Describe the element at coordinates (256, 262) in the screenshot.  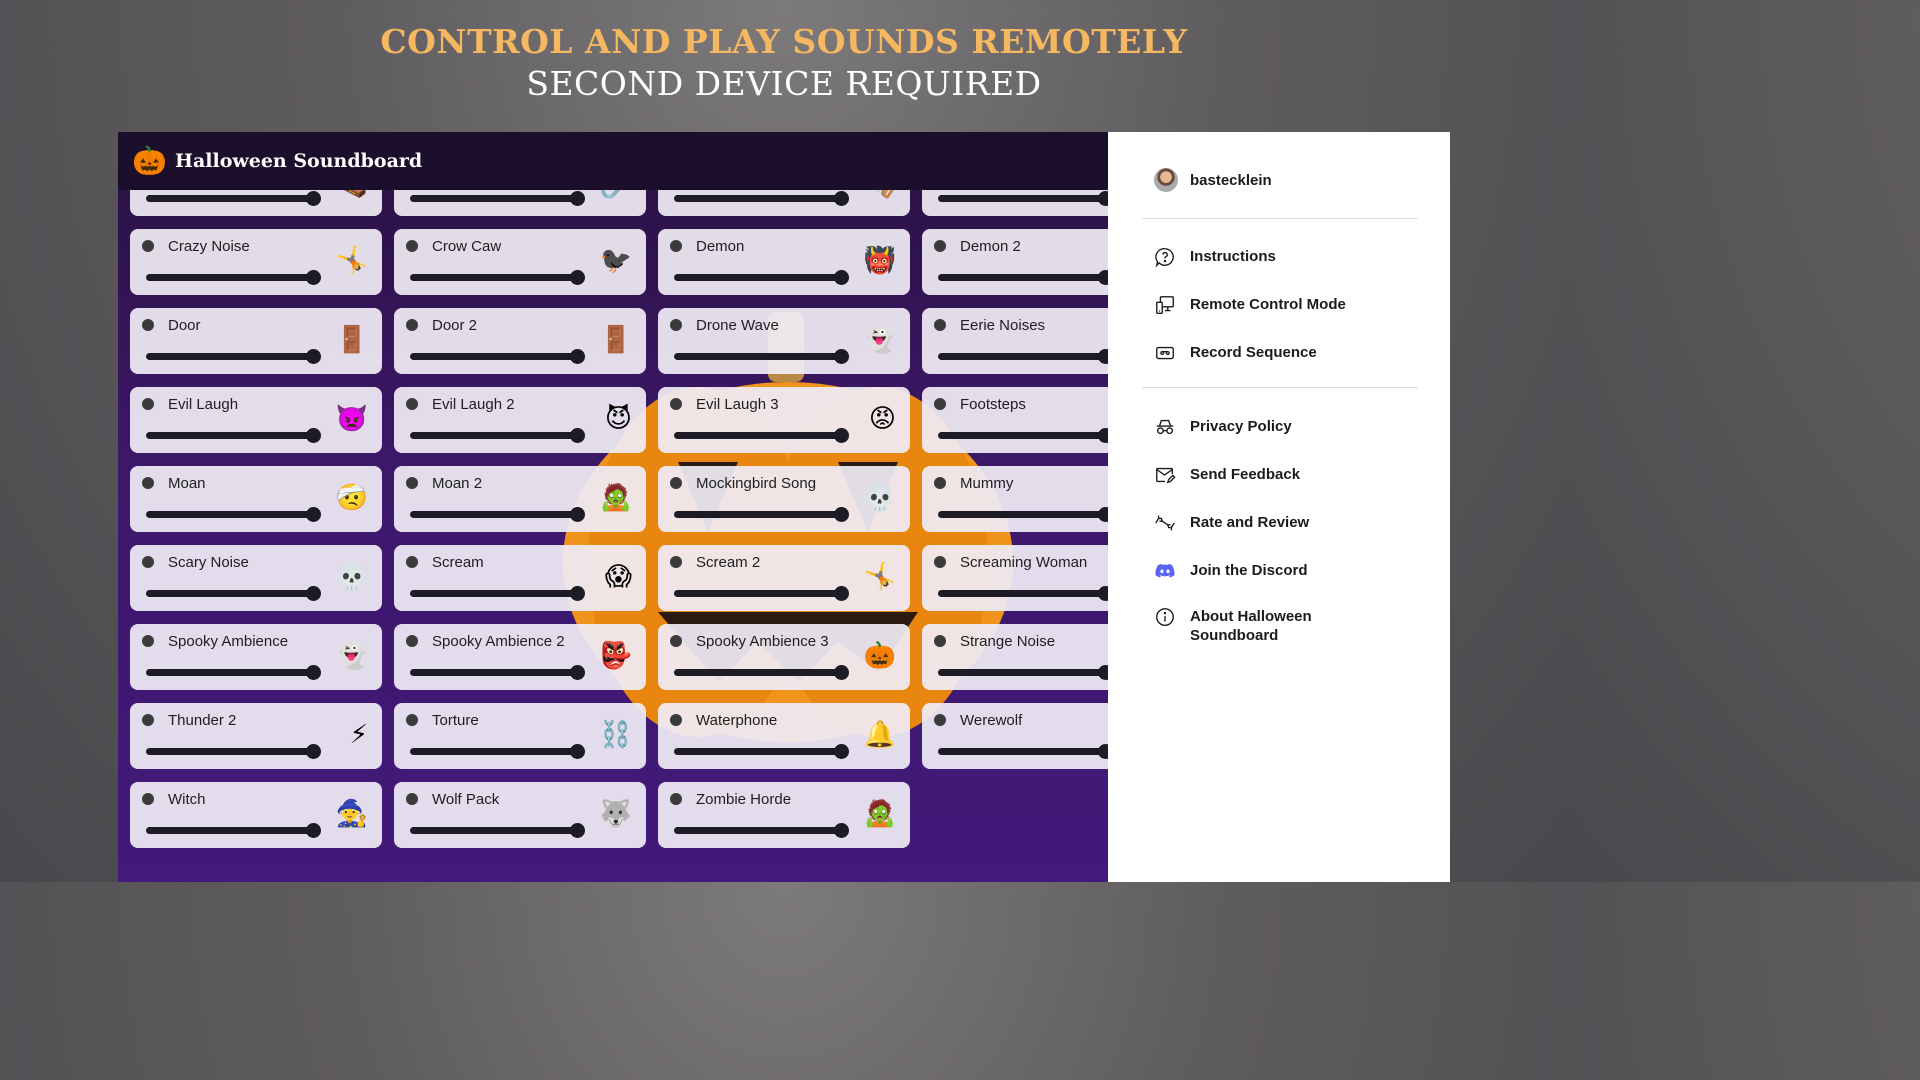
I see `sound-card: Crazy Noise 🤸` at that location.